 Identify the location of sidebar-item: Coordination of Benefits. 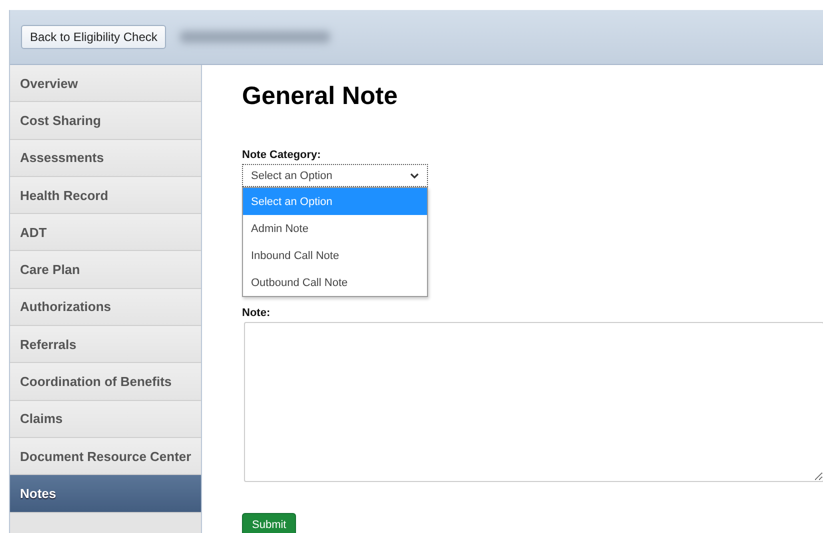
(105, 382).